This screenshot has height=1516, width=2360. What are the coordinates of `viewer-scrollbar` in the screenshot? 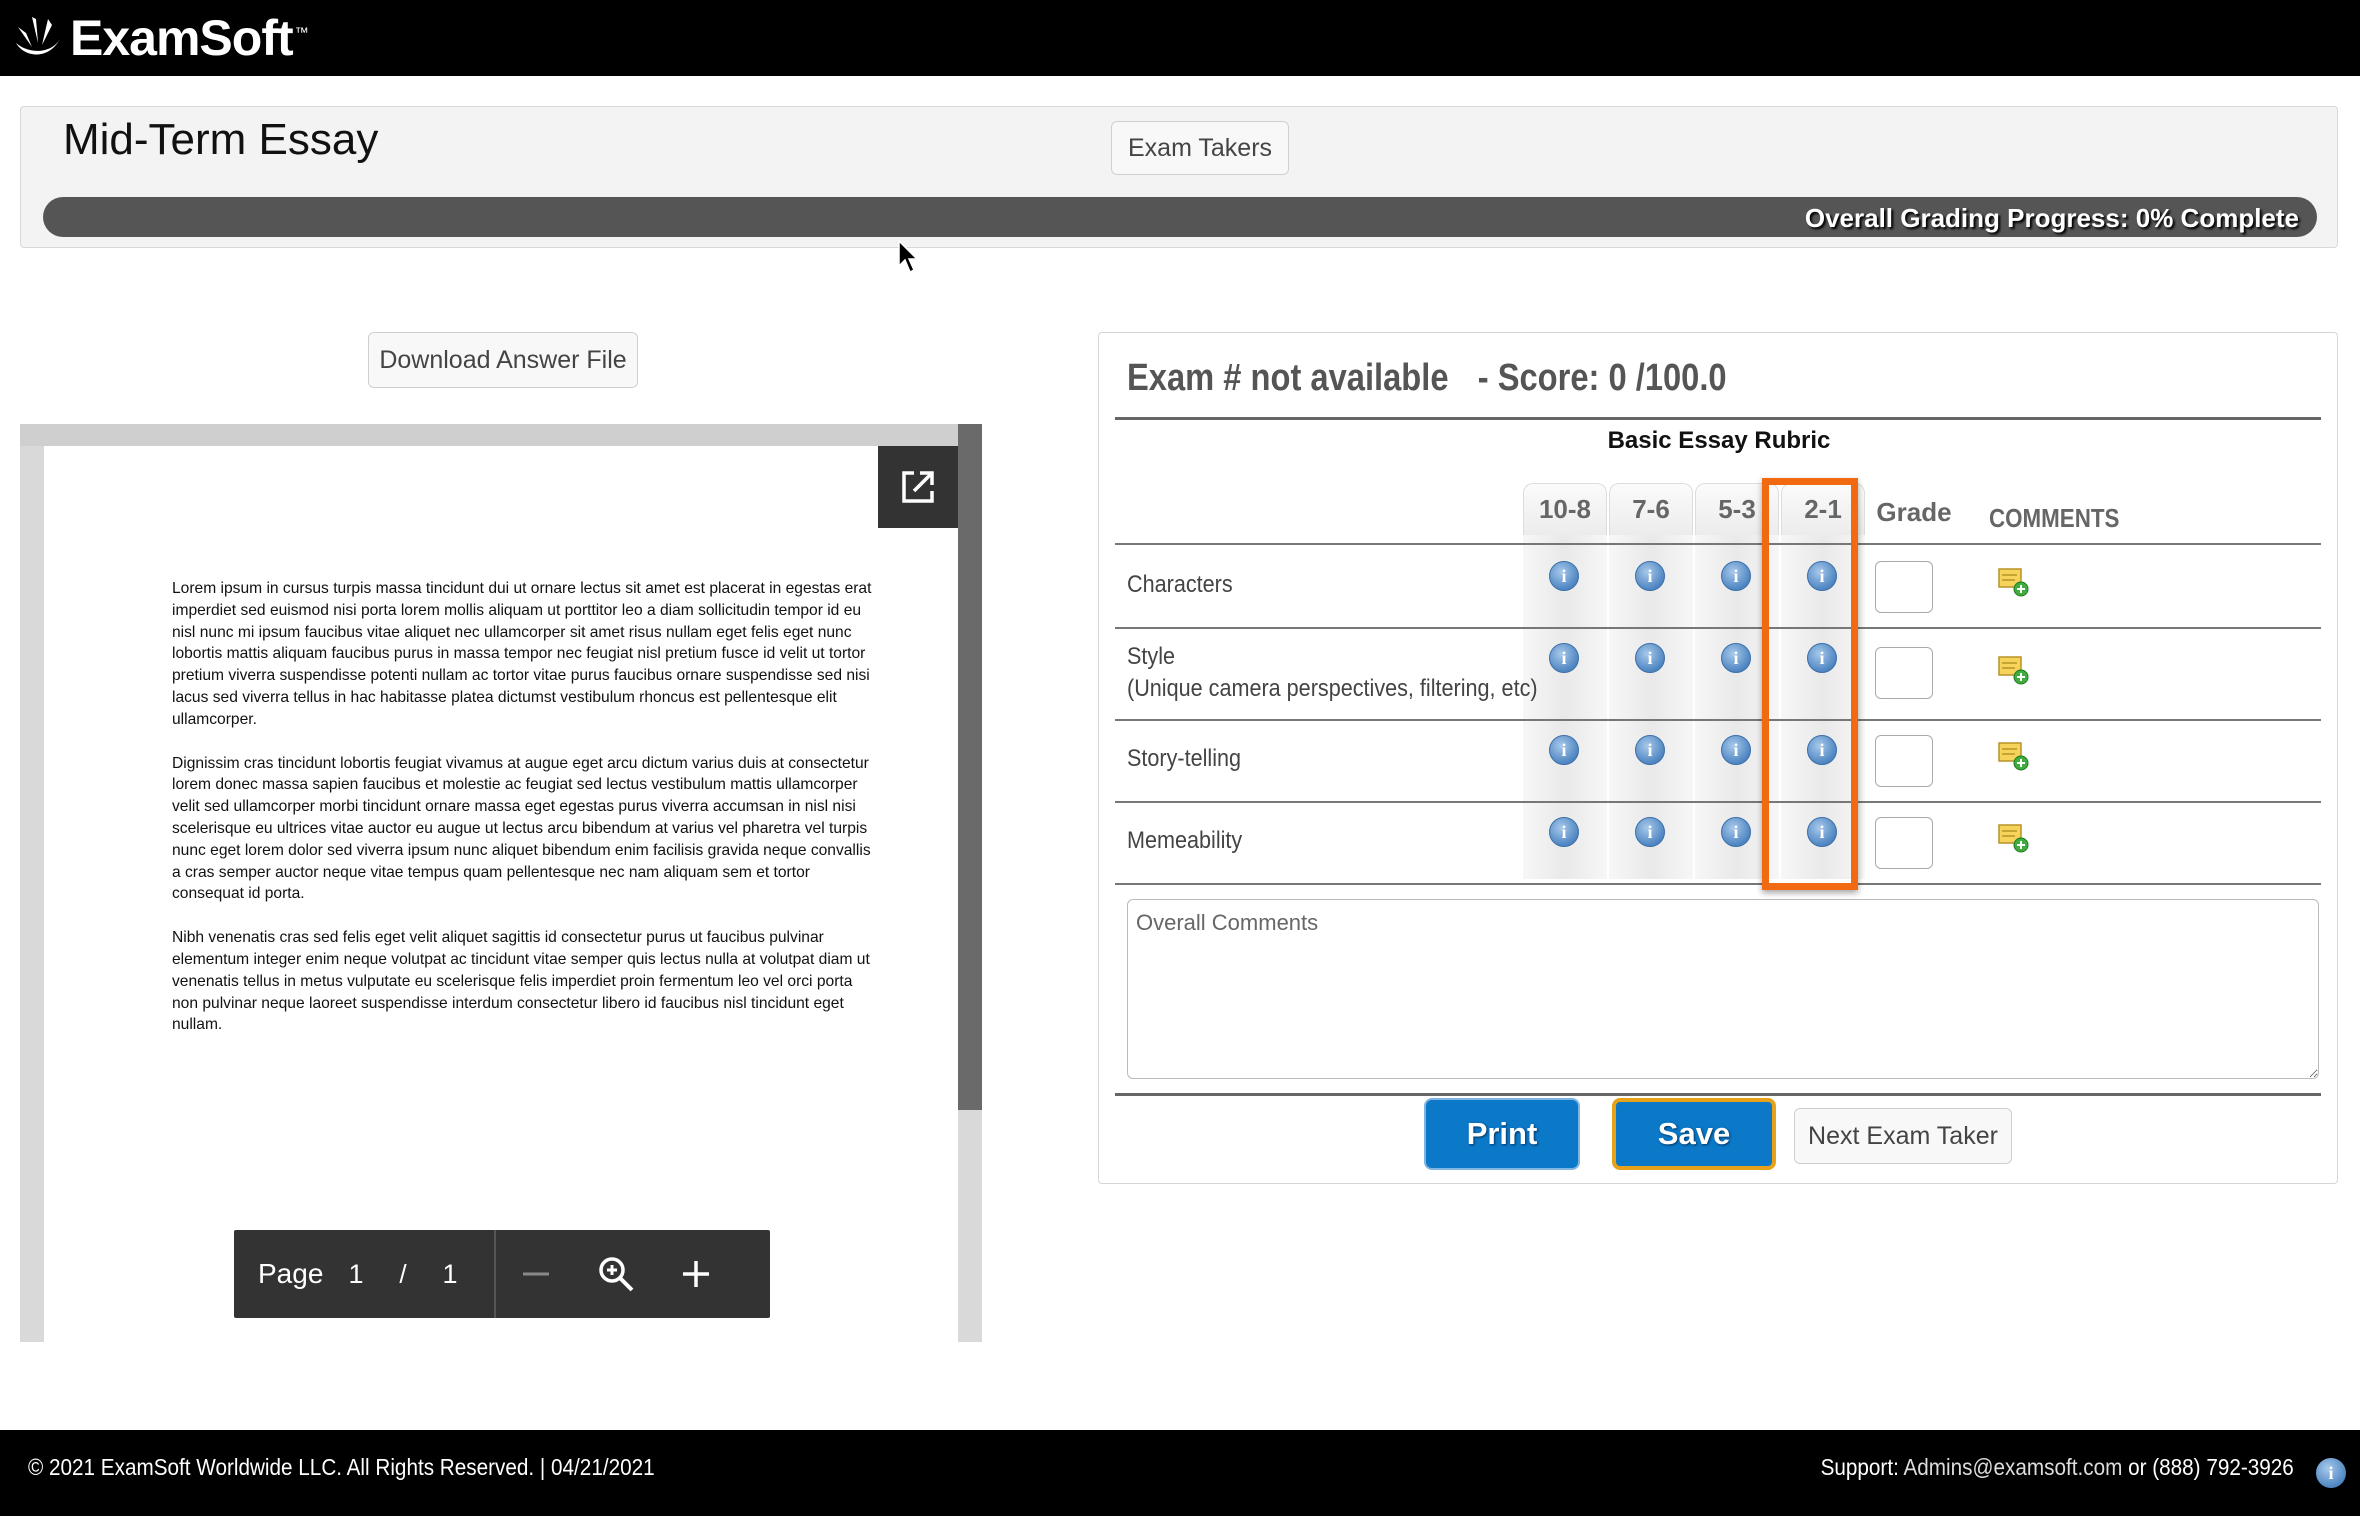 It's located at (970, 883).